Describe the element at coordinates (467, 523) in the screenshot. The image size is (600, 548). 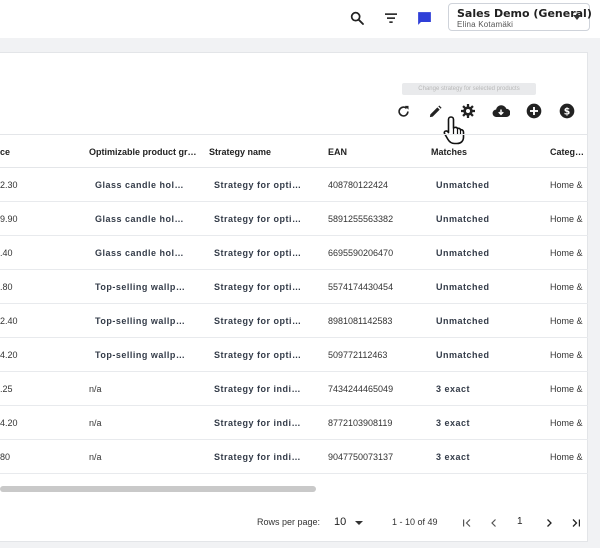
I see `first-page-icon` at that location.